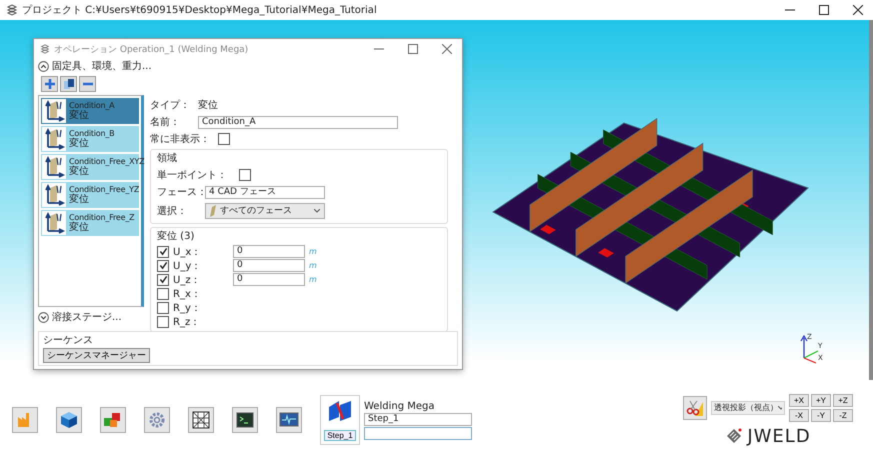 The height and width of the screenshot is (460, 873). Describe the element at coordinates (843, 400) in the screenshot. I see `view-axis-button: +Z` at that location.